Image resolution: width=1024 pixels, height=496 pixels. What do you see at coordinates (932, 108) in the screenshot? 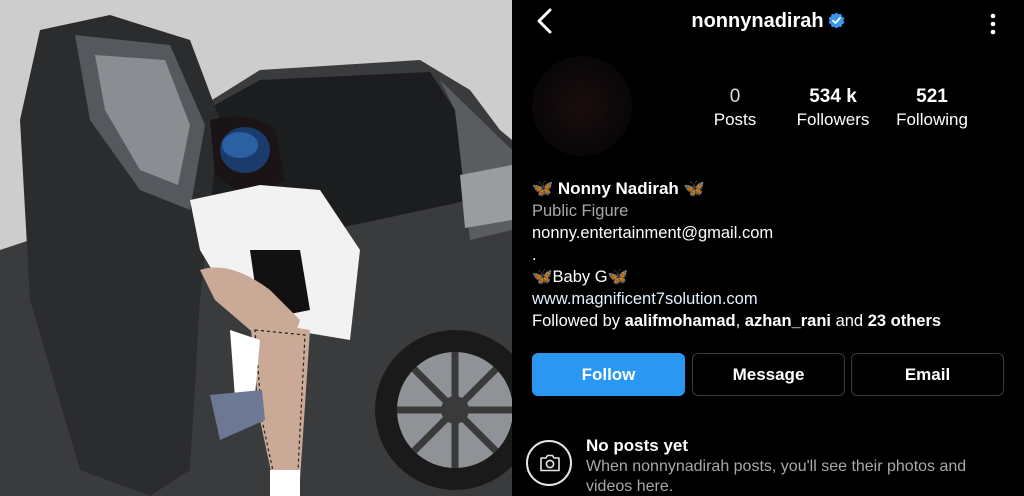
I see `stat-following: 521 Following` at bounding box center [932, 108].